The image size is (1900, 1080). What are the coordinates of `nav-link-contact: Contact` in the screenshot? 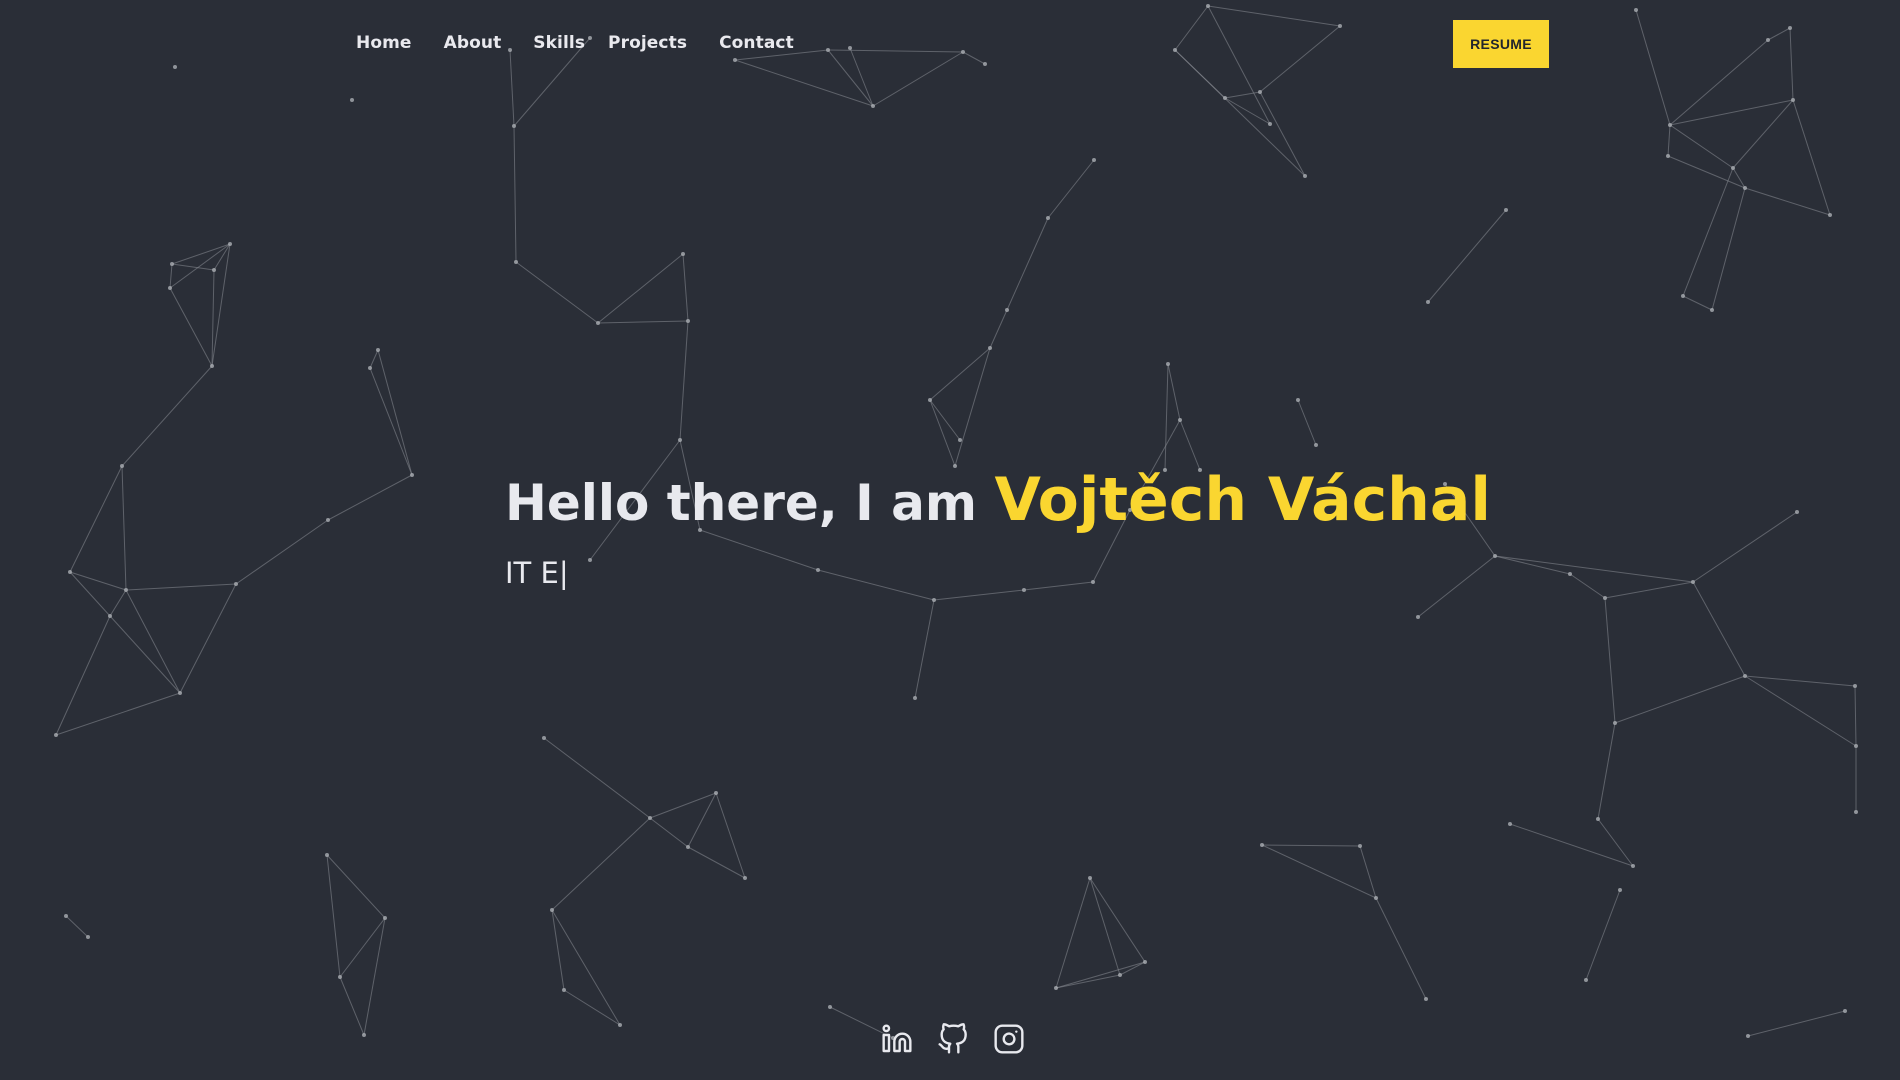 It's located at (756, 43).